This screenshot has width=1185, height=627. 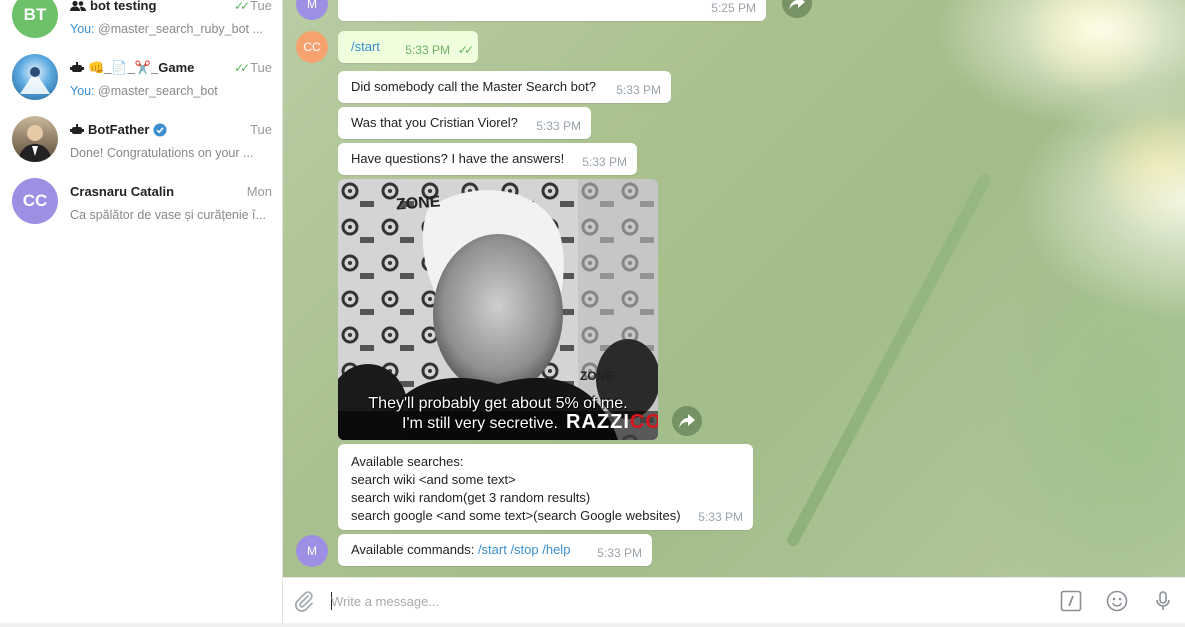 I want to click on message-bubble-outgoing: /start 5:33 PM ✓✓, so click(x=408, y=47).